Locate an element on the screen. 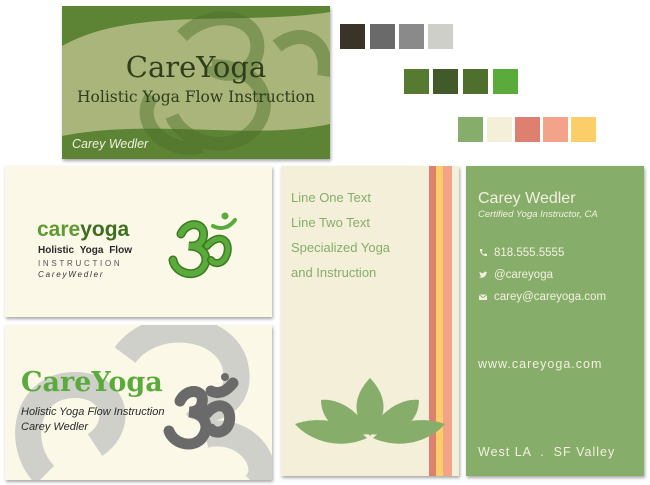 This screenshot has height=485, width=650. card5-title: Certified Yoga Instructor, CA is located at coordinates (538, 214).